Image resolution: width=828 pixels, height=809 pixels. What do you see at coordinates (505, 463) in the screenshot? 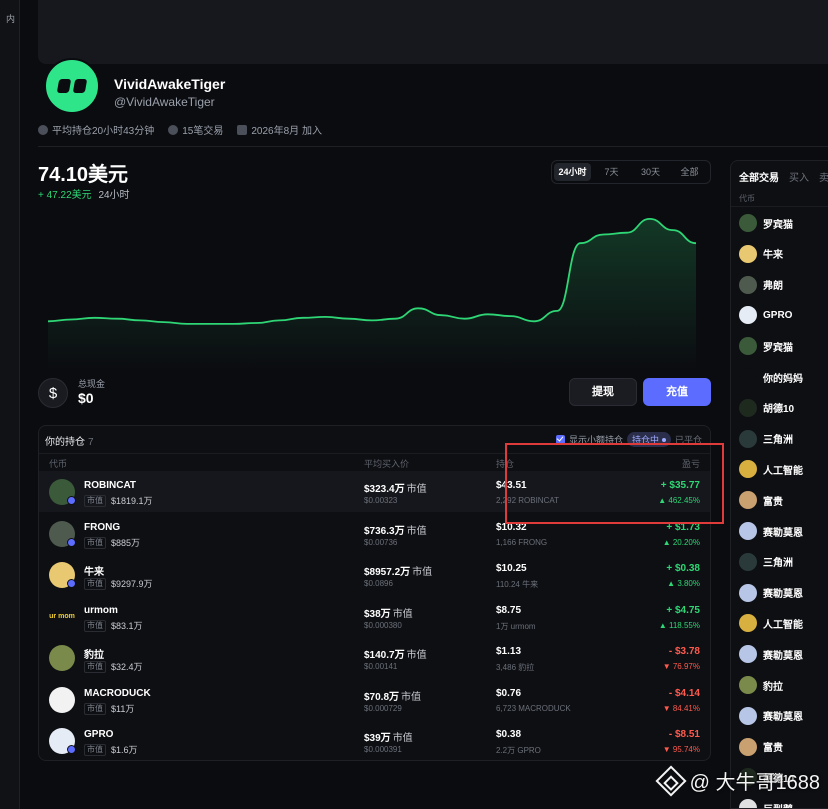
I see `col-holding: 持仓` at bounding box center [505, 463].